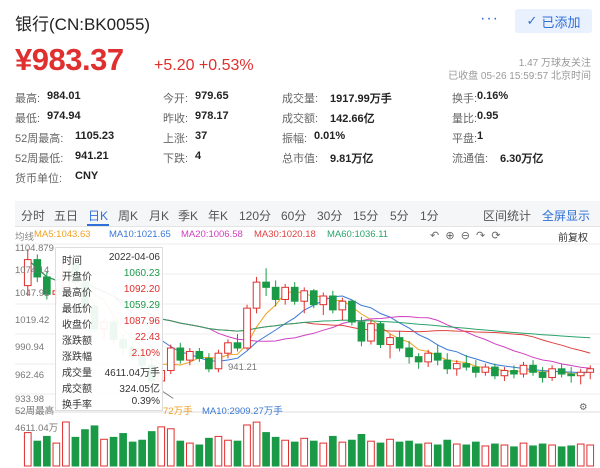  Describe the element at coordinates (95, 136) in the screenshot. I see `stat-value: 1105.23` at that location.